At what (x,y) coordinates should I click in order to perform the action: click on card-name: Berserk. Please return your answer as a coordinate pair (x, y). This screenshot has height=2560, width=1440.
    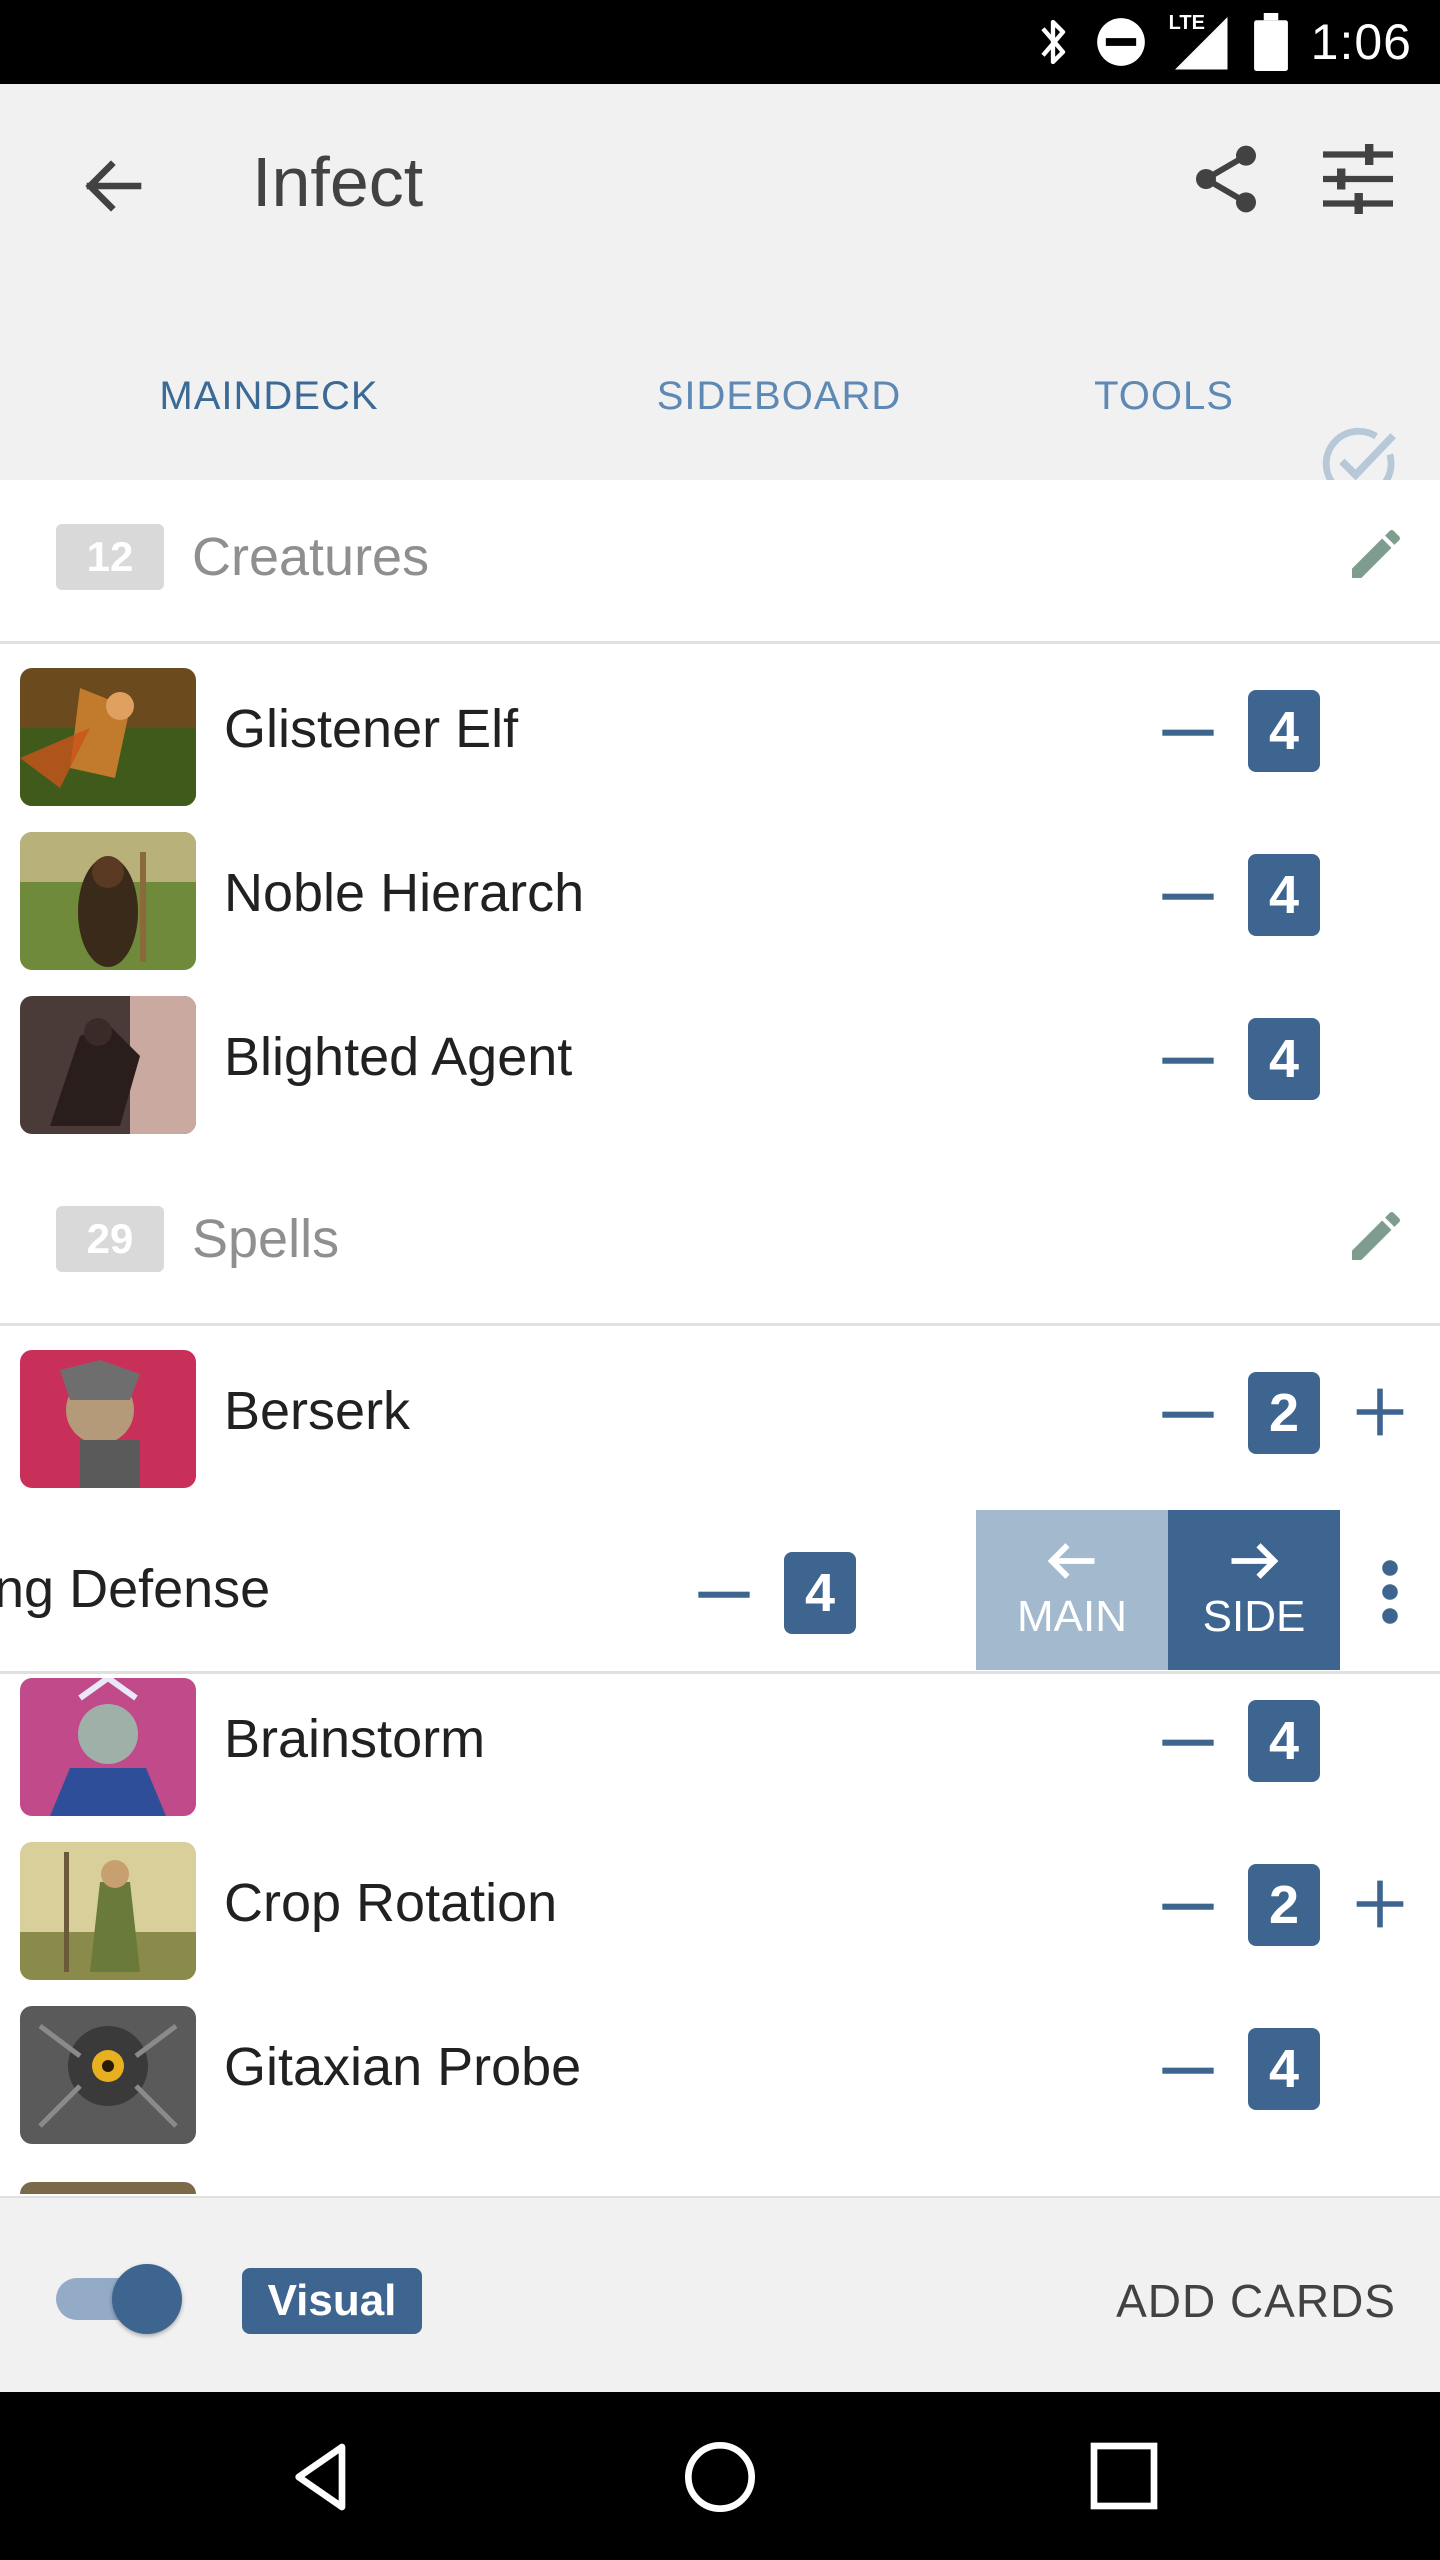
    Looking at the image, I should click on (317, 1411).